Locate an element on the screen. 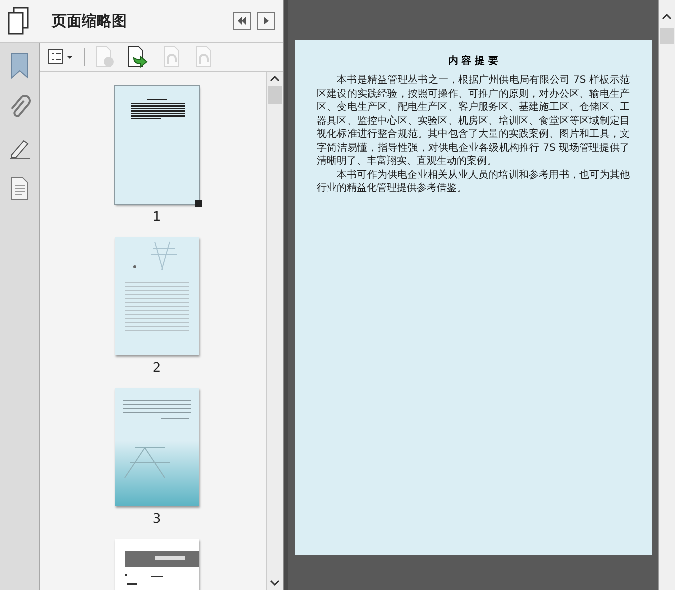  options-button is located at coordinates (61, 57).